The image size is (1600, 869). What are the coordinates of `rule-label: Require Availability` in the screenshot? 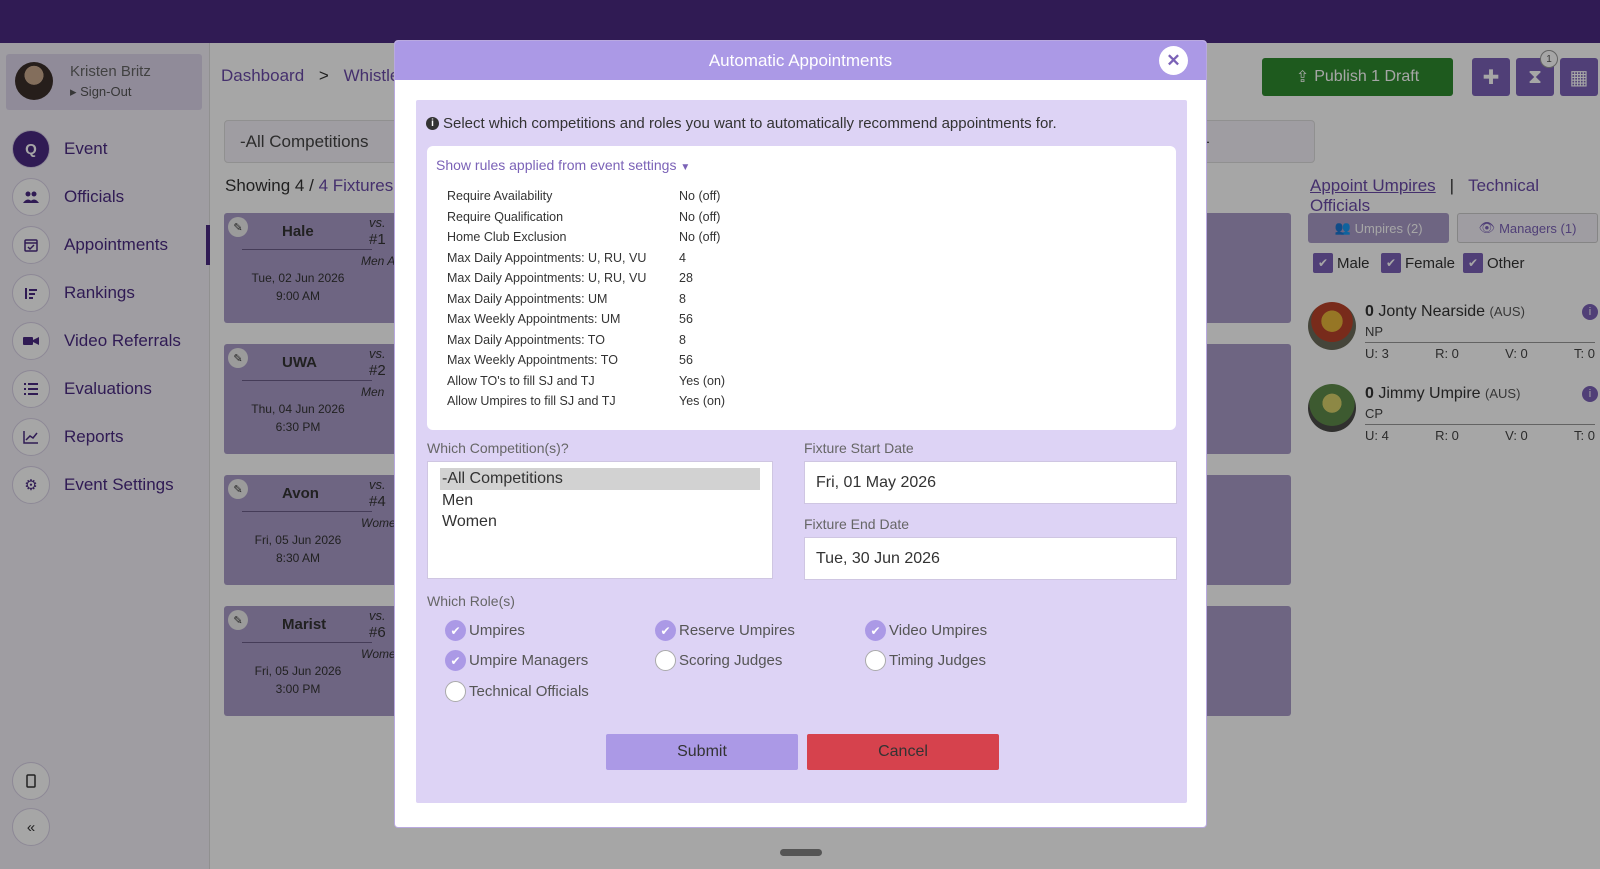 It's located at (500, 196).